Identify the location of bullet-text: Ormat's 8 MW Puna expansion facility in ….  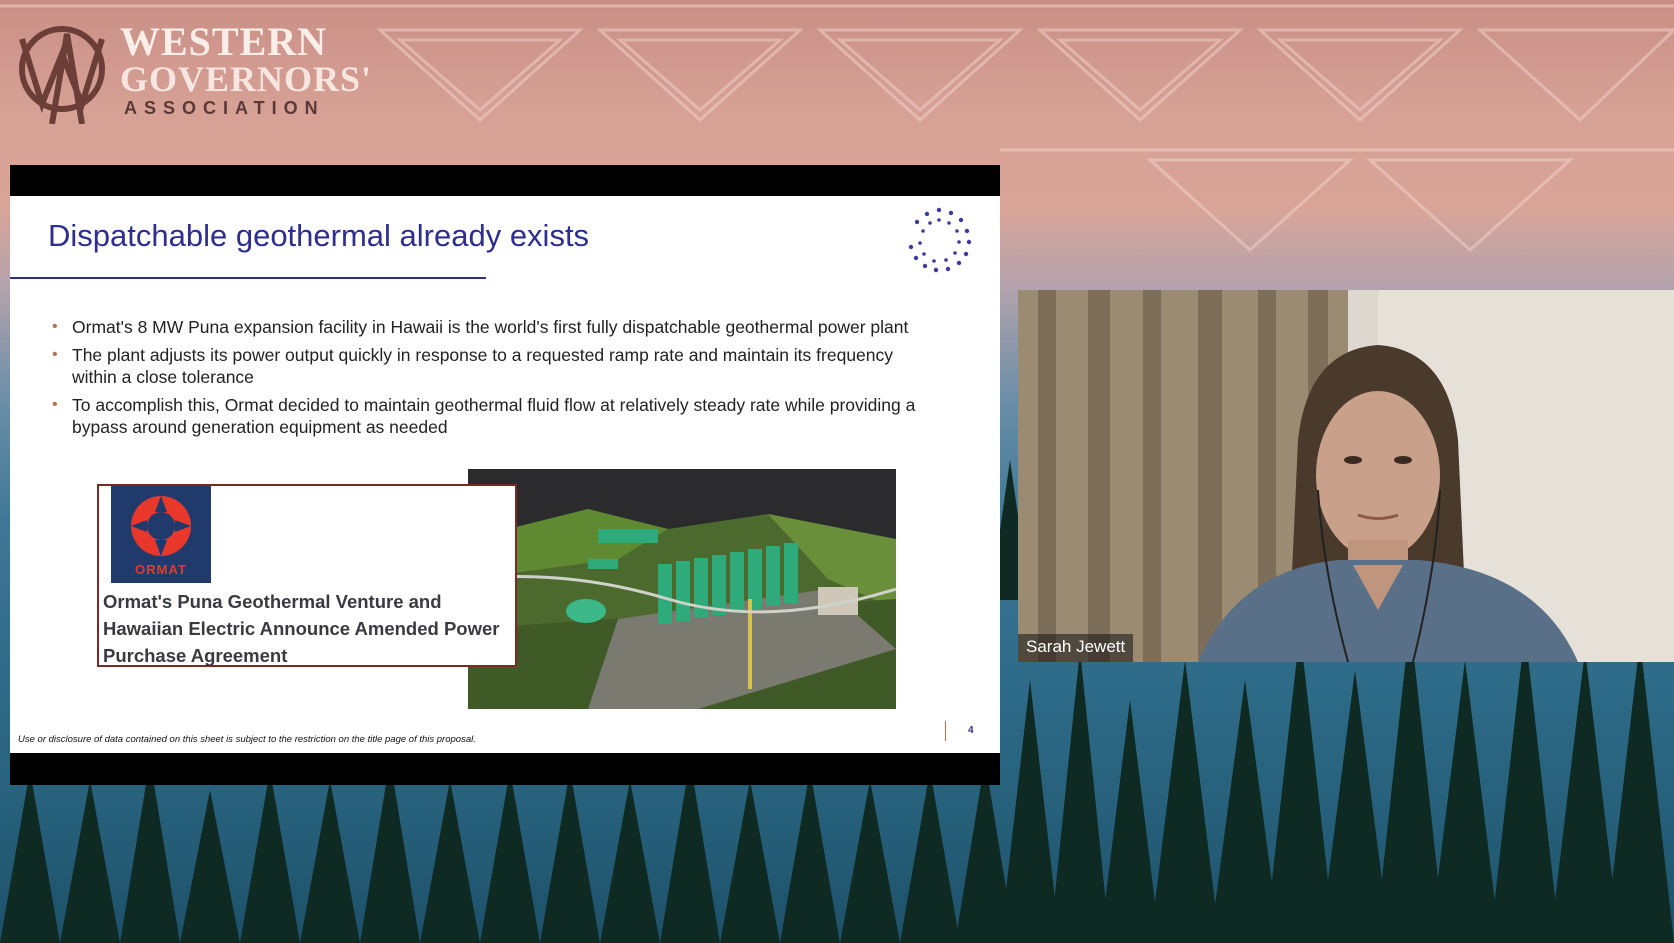
(490, 327).